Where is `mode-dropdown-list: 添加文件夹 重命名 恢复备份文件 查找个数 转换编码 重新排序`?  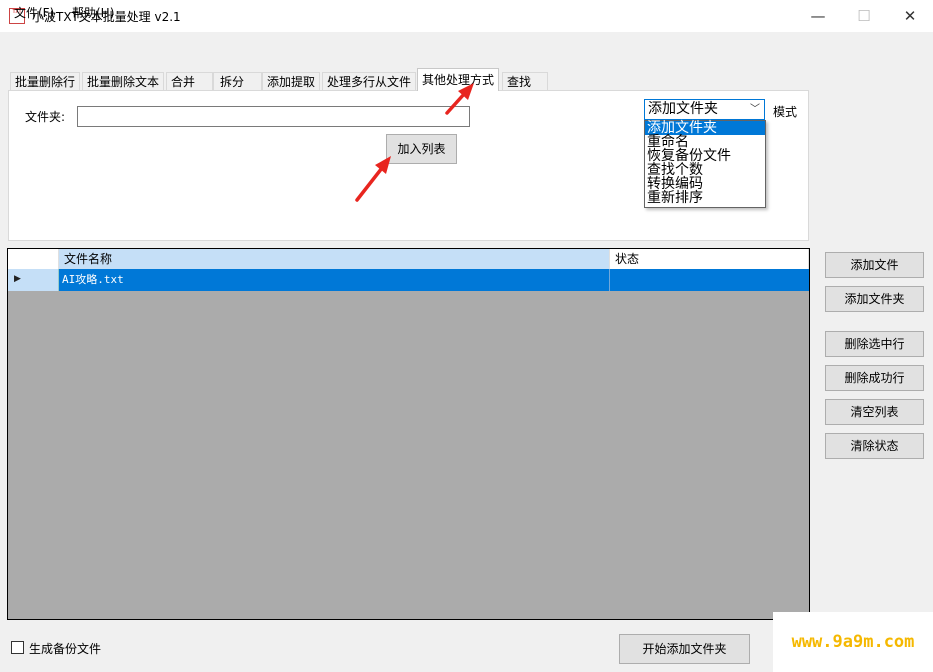 mode-dropdown-list: 添加文件夹 重命名 恢复备份文件 查找个数 转换编码 重新排序 is located at coordinates (705, 164).